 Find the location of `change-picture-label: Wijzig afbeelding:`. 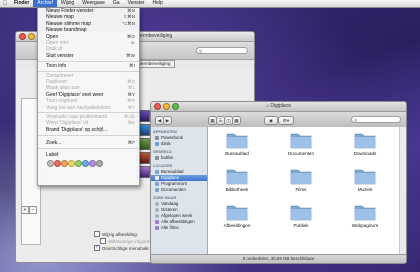

change-picture-label: Wijzig afbeelding: is located at coordinates (120, 234).